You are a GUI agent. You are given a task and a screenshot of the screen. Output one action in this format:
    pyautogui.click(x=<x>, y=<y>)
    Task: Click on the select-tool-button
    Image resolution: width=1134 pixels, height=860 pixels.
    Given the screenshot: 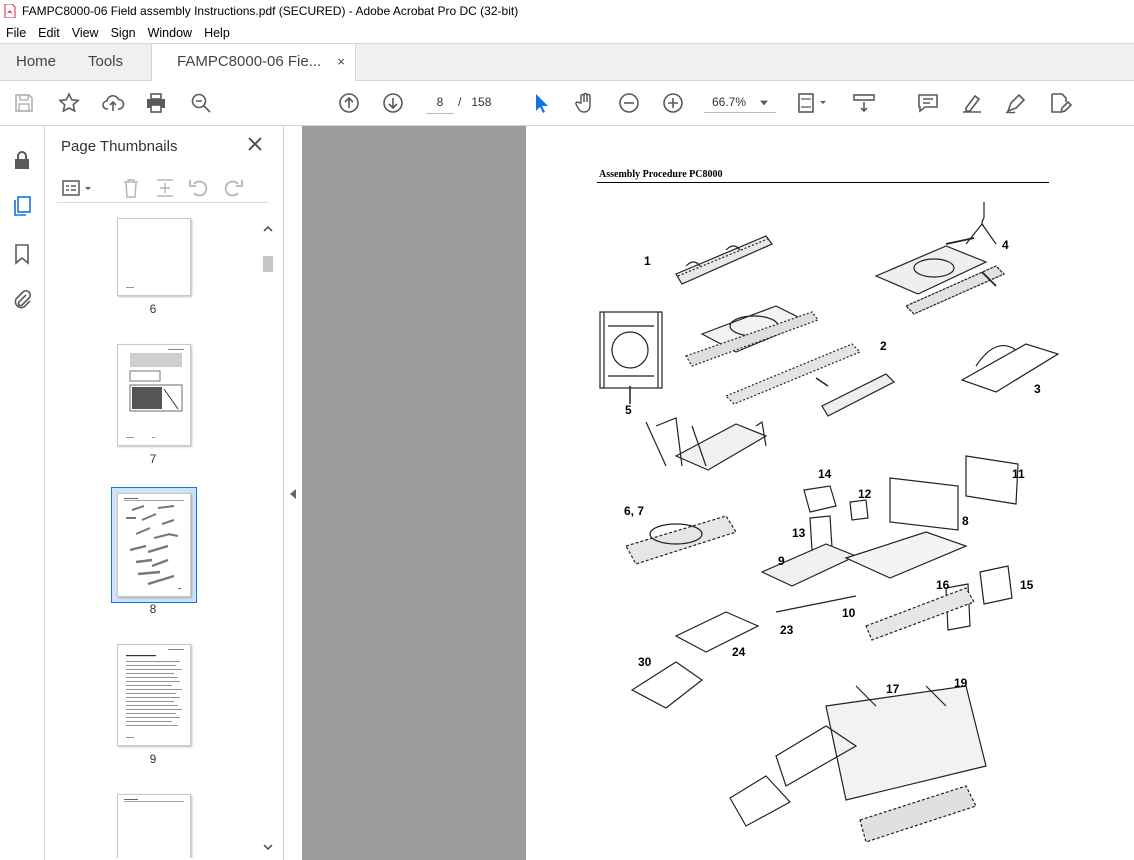 What is the action you would take?
    pyautogui.click(x=541, y=103)
    